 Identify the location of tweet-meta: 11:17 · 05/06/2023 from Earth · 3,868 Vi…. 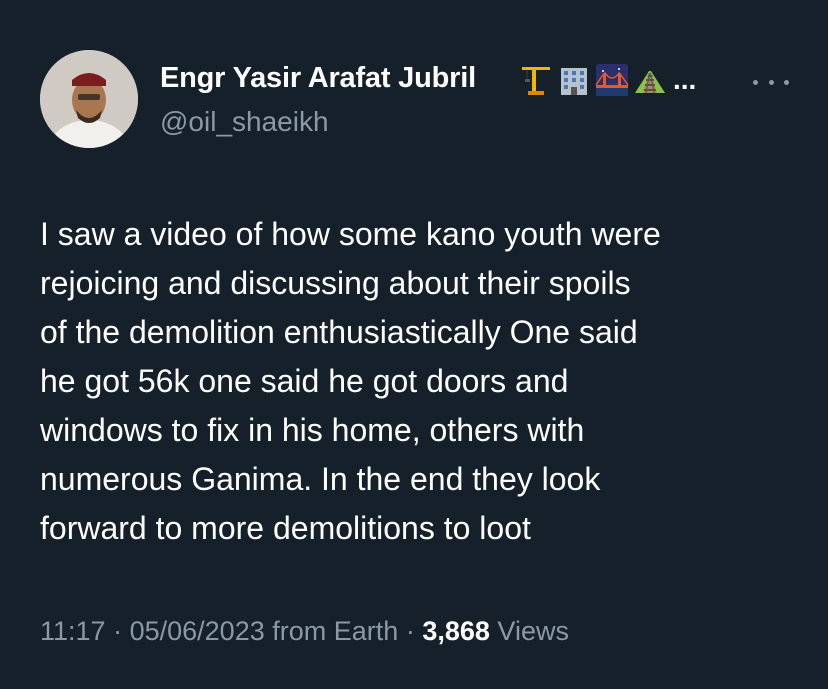
(304, 631).